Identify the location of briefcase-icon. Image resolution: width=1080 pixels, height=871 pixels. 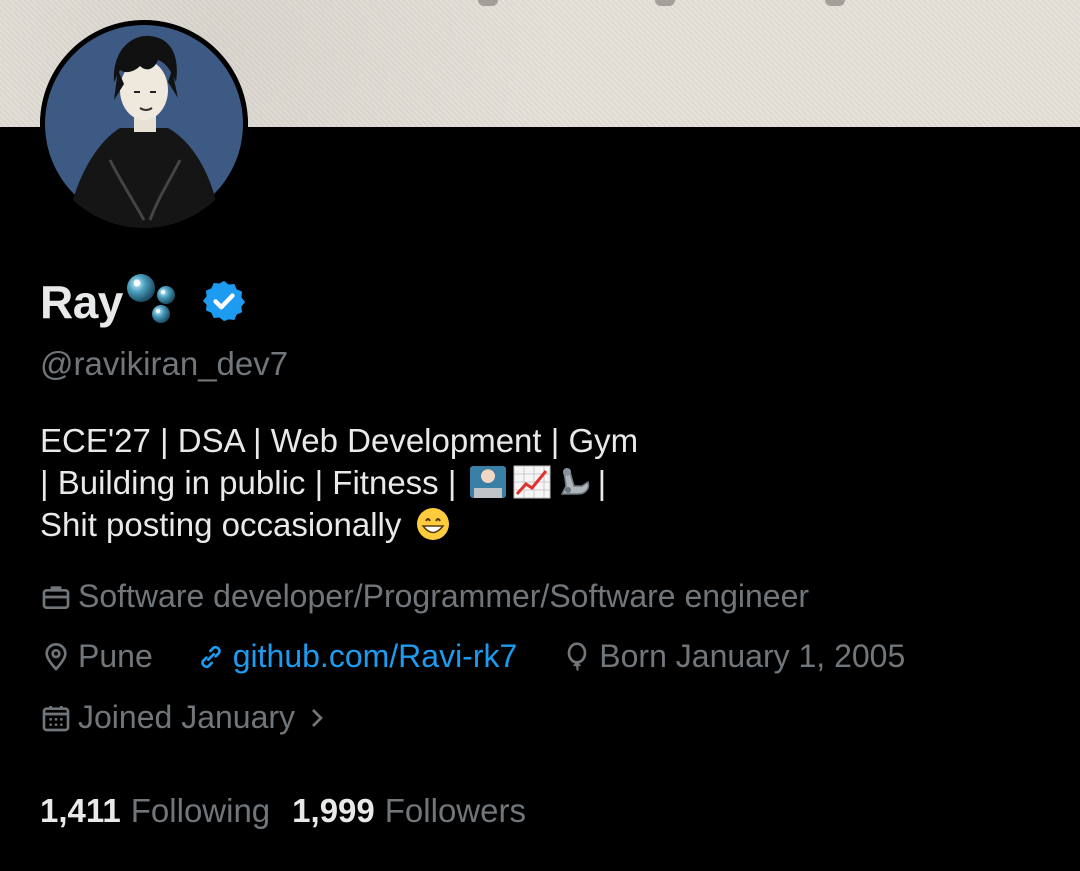
(56, 597).